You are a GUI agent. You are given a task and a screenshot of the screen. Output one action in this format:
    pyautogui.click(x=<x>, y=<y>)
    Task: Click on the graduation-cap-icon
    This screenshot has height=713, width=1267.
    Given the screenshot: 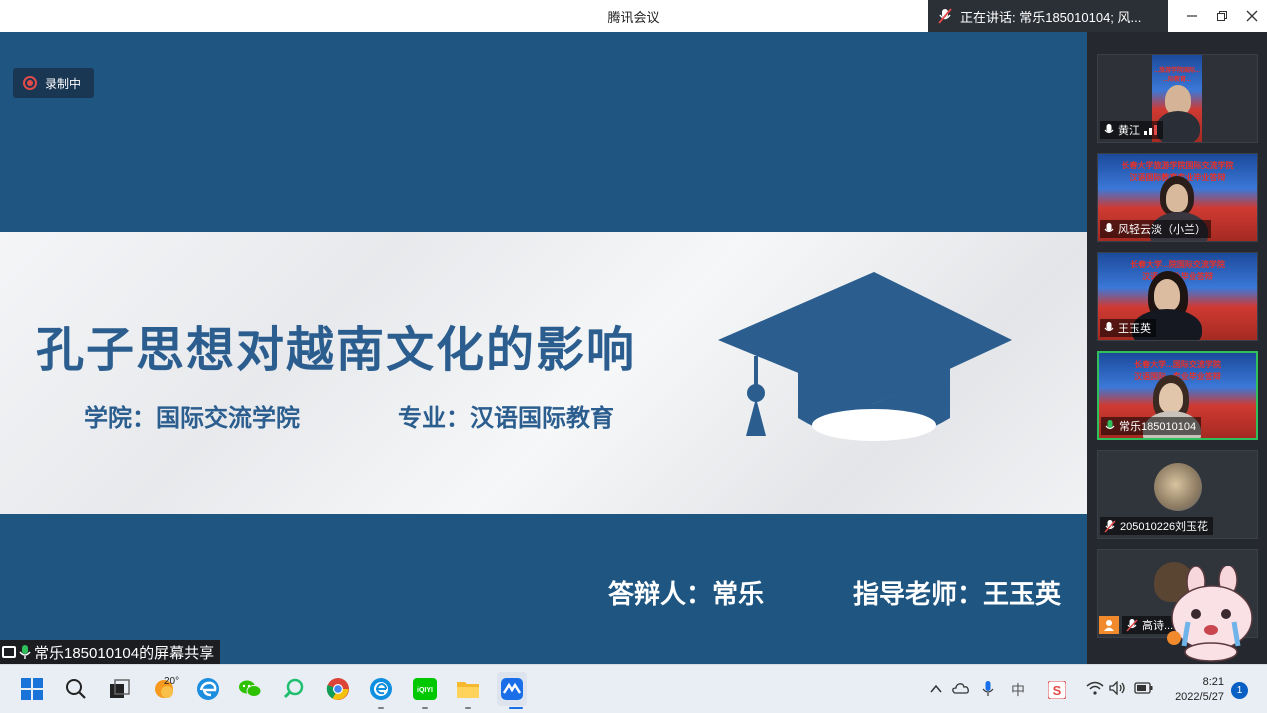 What is the action you would take?
    pyautogui.click(x=865, y=356)
    